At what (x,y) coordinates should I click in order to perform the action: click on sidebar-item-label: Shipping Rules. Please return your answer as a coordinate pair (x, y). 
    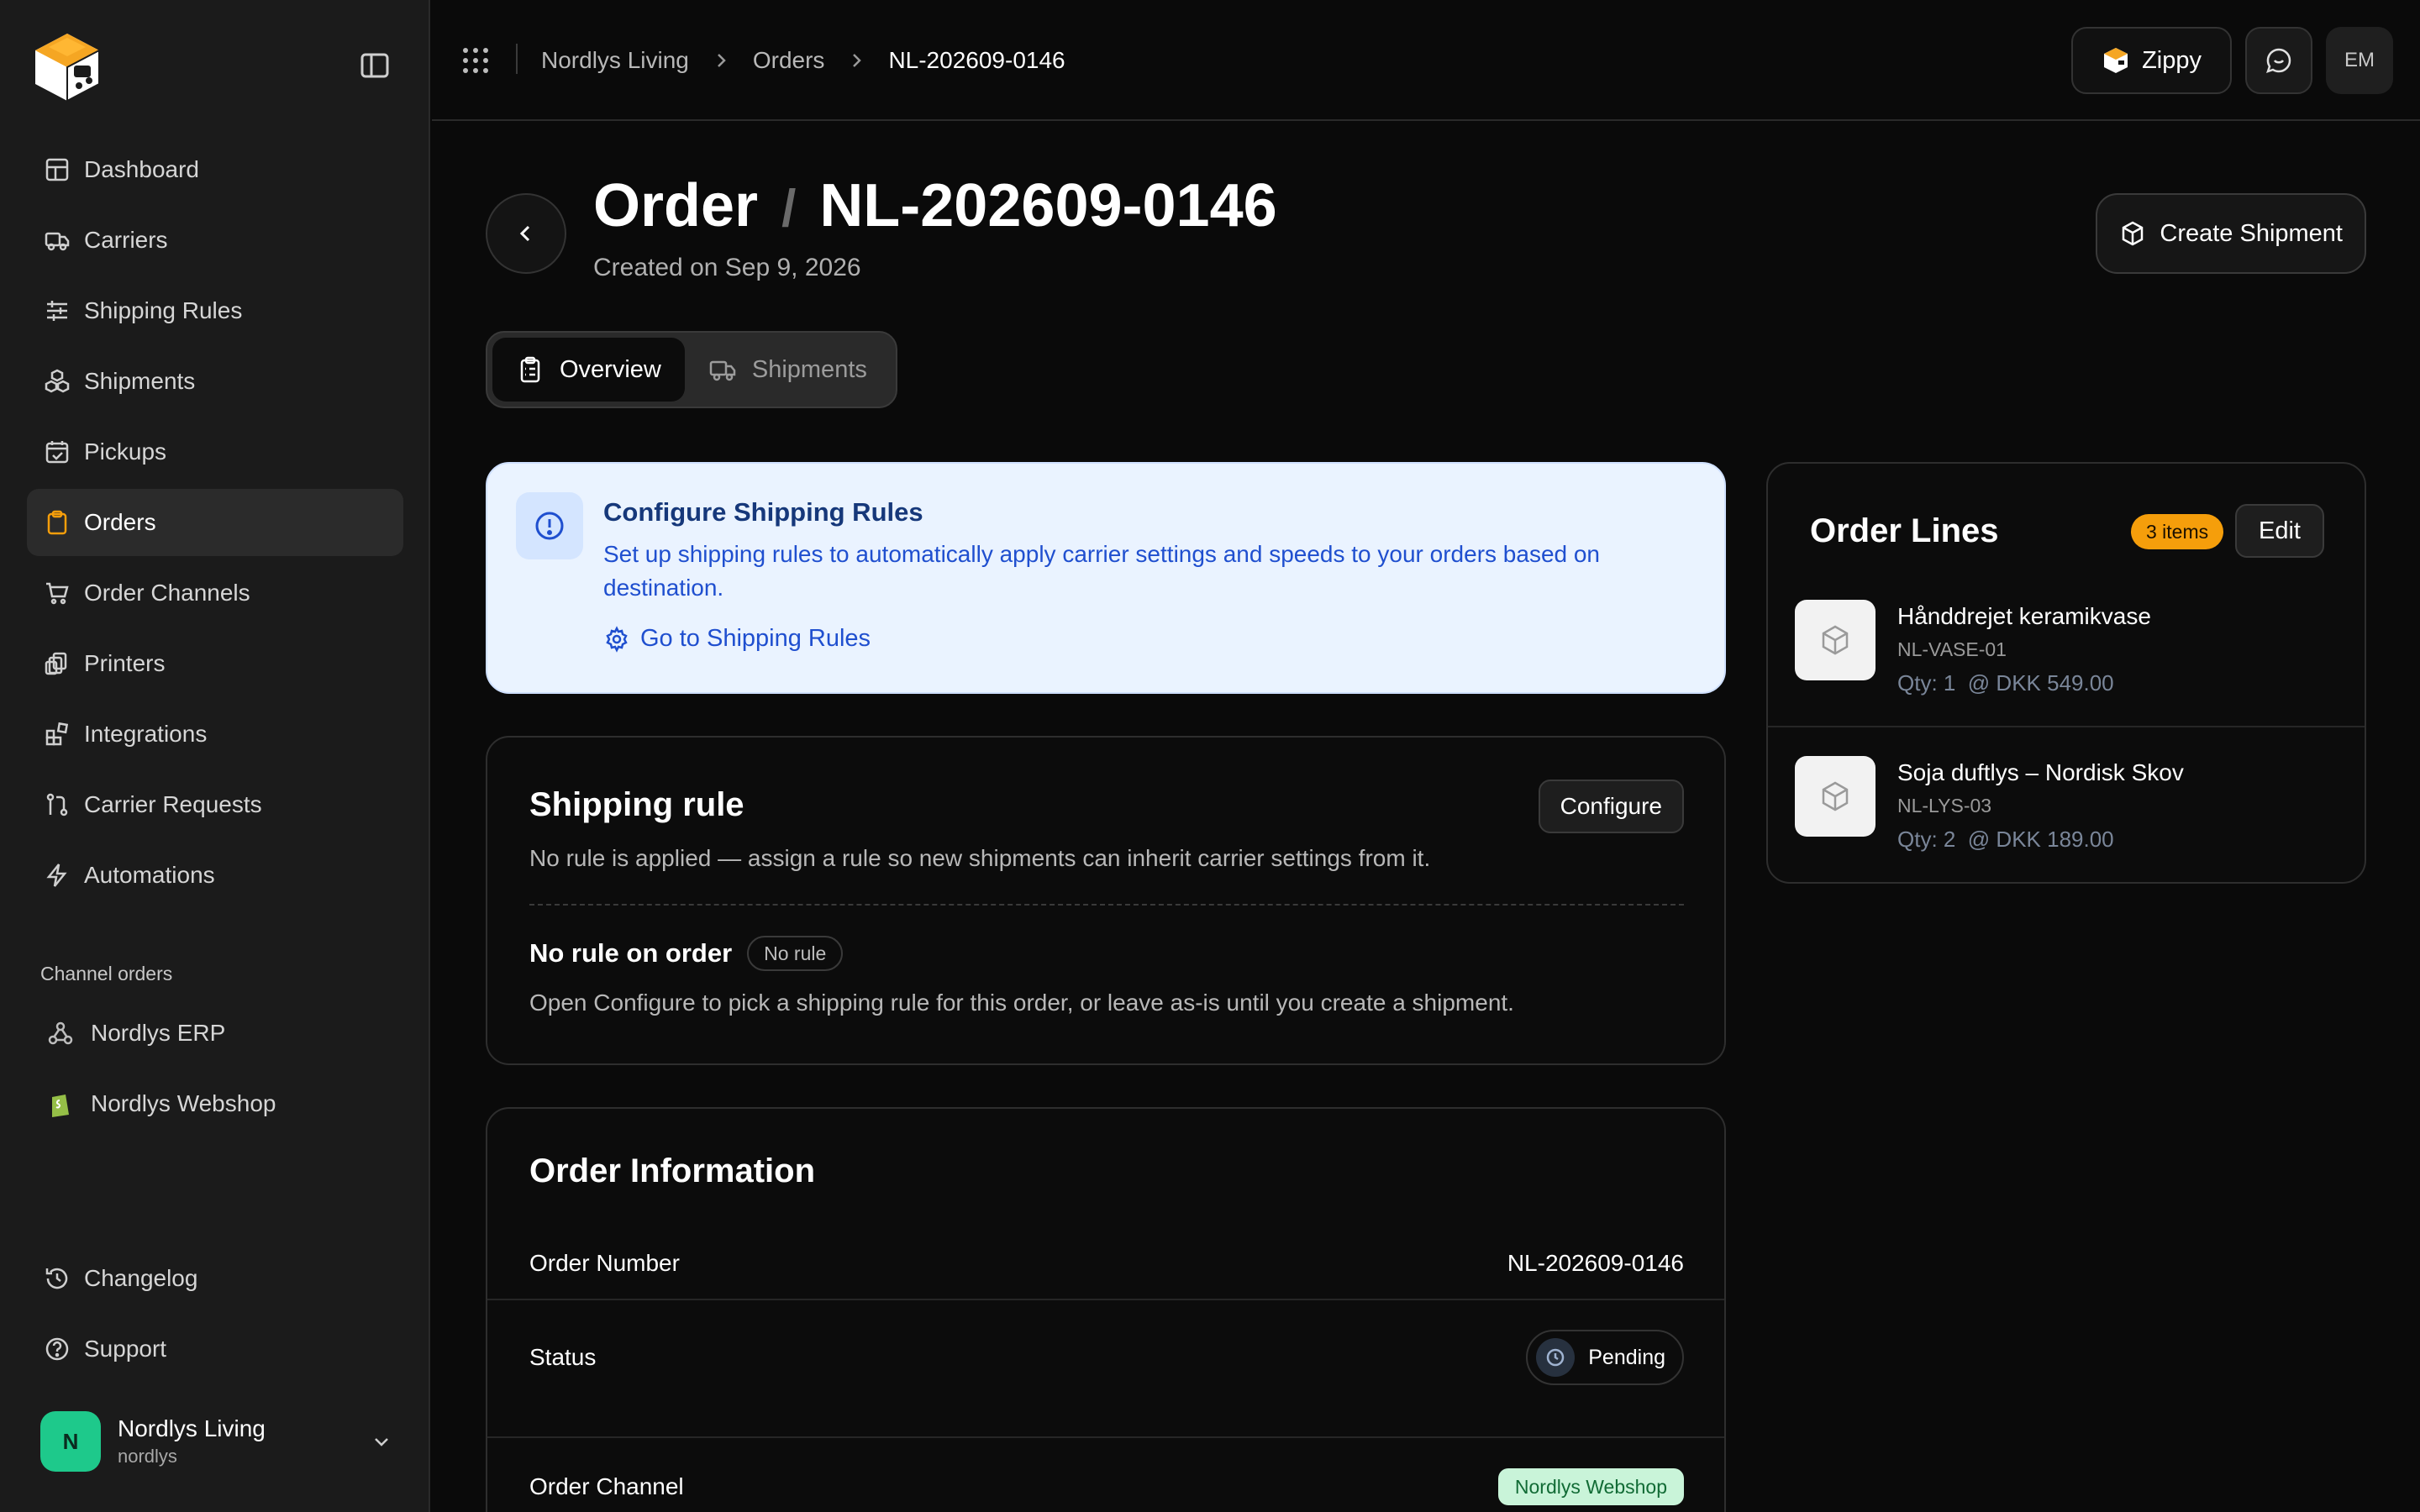
    Looking at the image, I should click on (163, 310).